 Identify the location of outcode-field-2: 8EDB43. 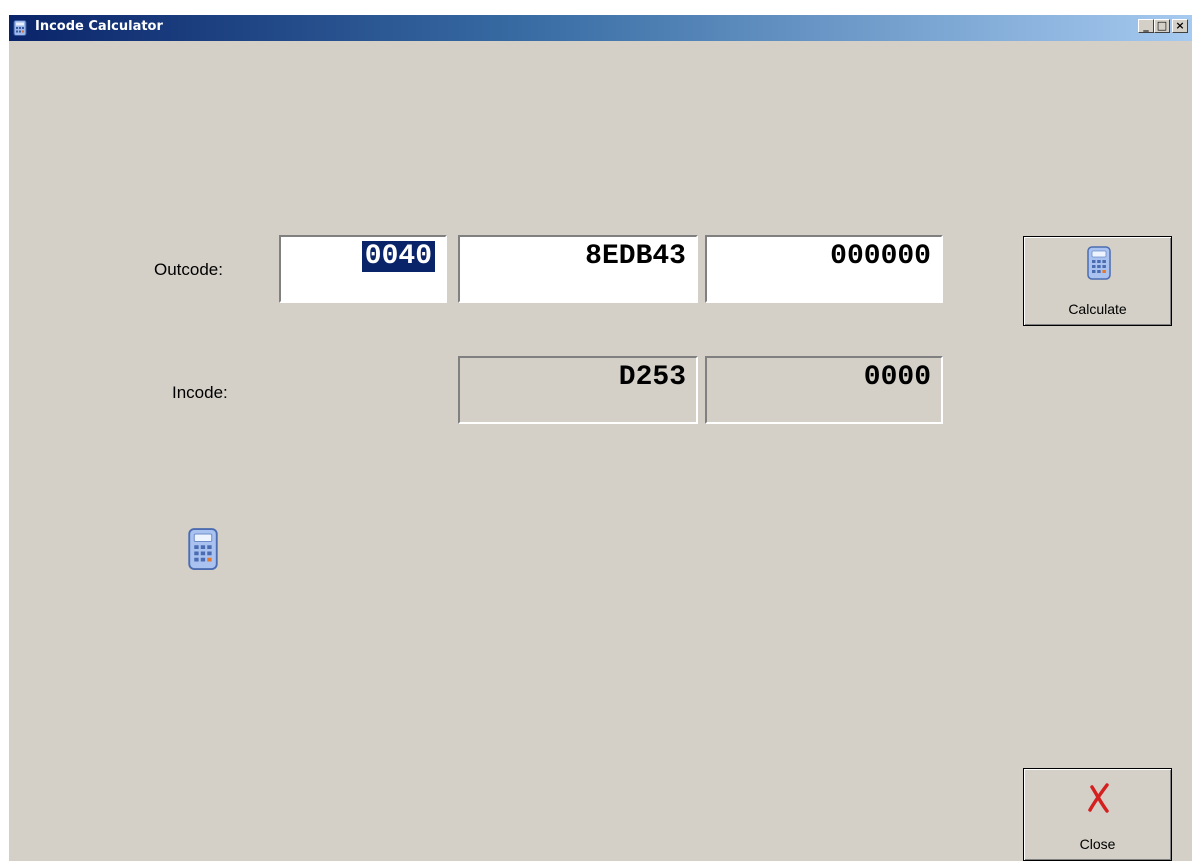
(578, 269).